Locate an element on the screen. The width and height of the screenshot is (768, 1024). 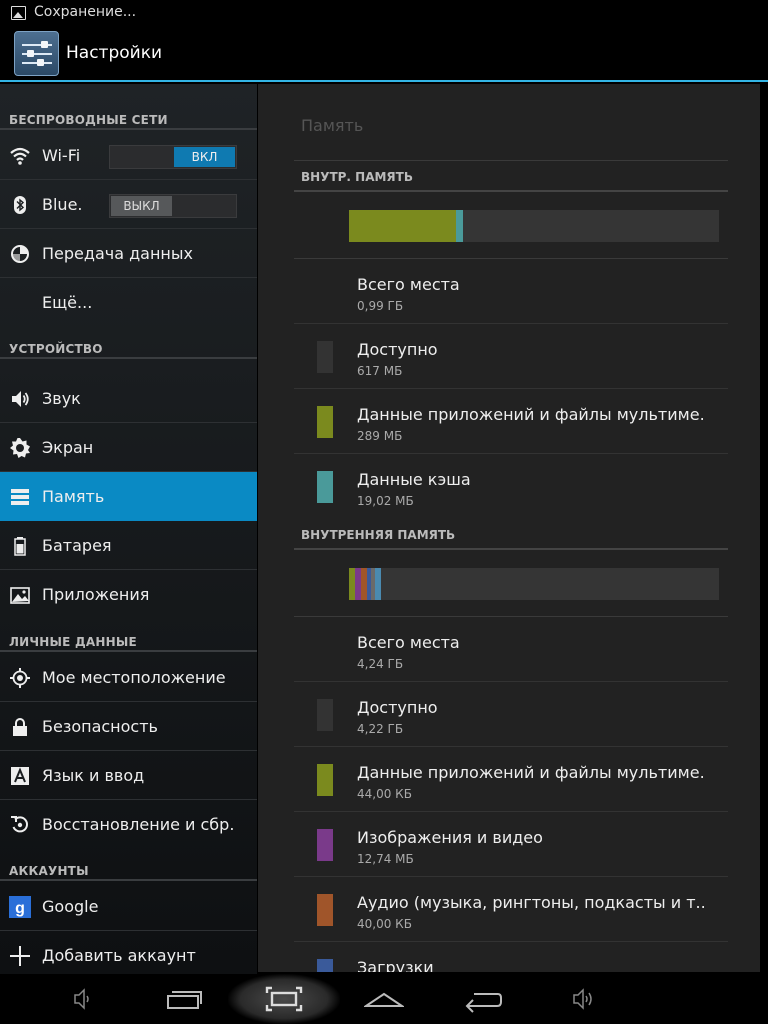
row-title: Изображения и видео is located at coordinates (450, 837).